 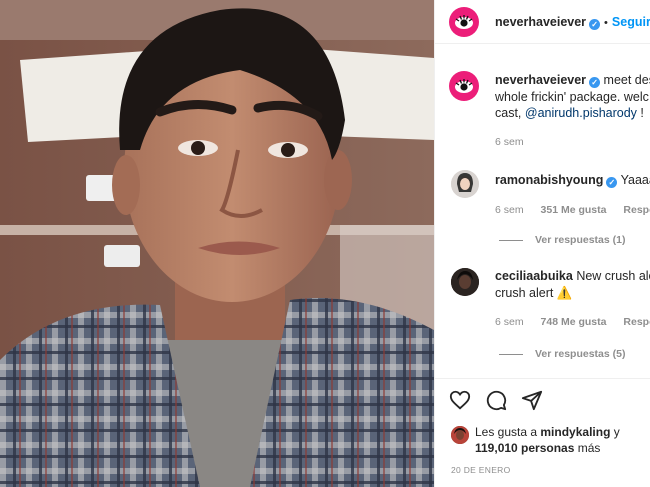 What do you see at coordinates (532, 400) in the screenshot?
I see `paper-plane-icon` at bounding box center [532, 400].